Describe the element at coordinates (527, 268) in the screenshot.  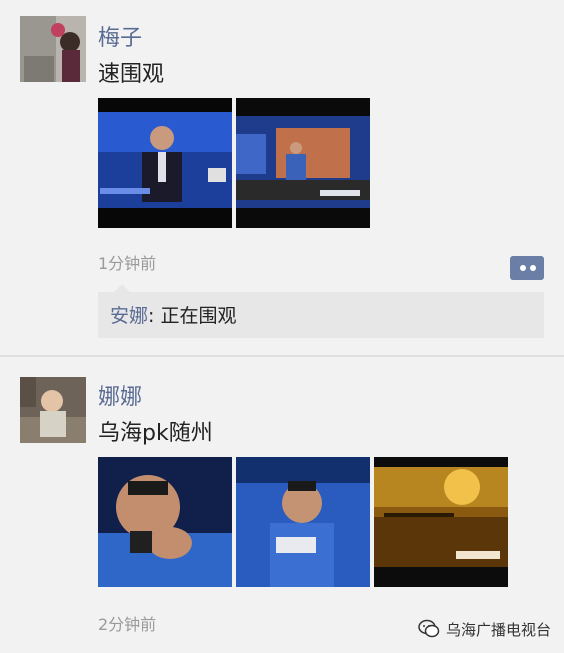
I see `comment-button` at that location.